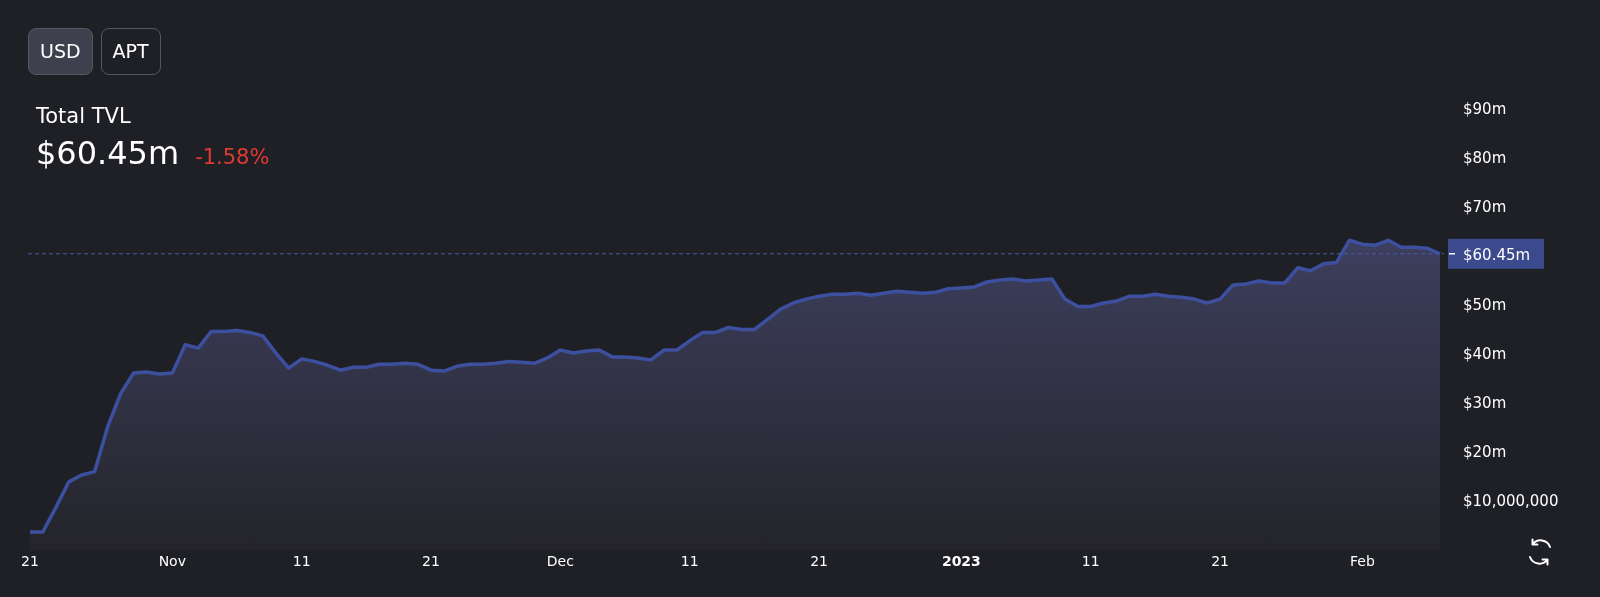 This screenshot has height=597, width=1600. Describe the element at coordinates (1485, 207) in the screenshot. I see `y-axis-label: $70m` at that location.